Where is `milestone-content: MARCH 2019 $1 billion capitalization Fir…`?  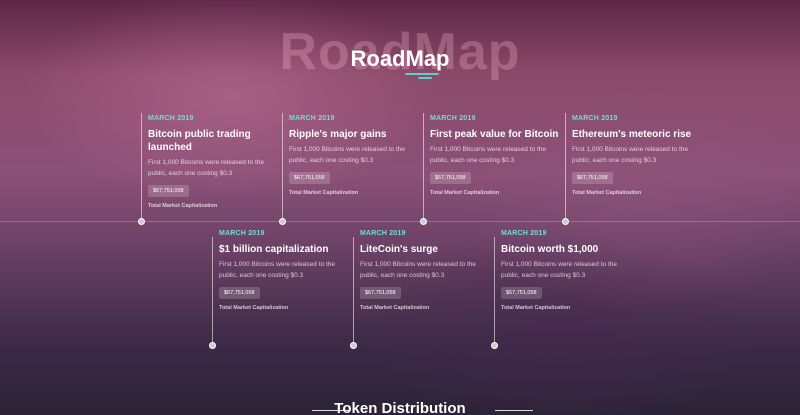
milestone-content: MARCH 2019 $1 billion capitalization Fir… is located at coordinates (284, 270).